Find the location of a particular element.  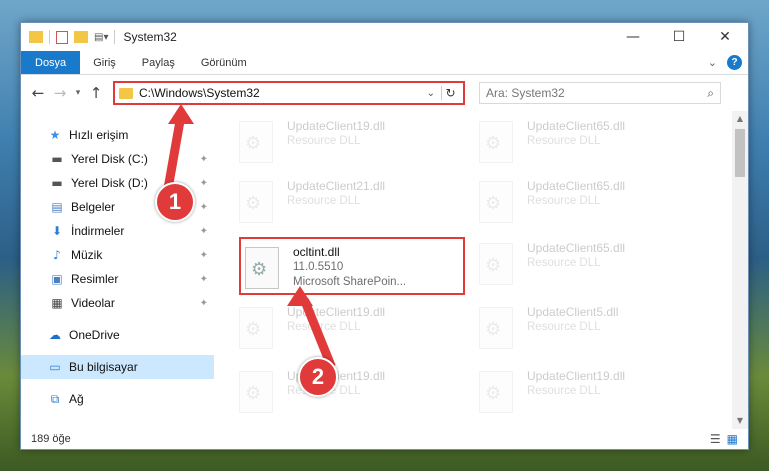

nav-item-pictures: ▣ Resimler ✦ is located at coordinates (117, 279).